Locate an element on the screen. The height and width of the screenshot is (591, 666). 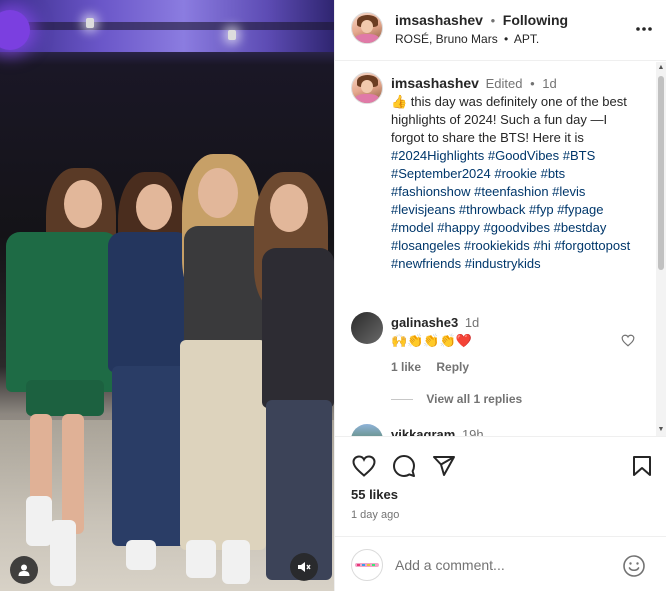
author-avatar is located at coordinates (367, 28).